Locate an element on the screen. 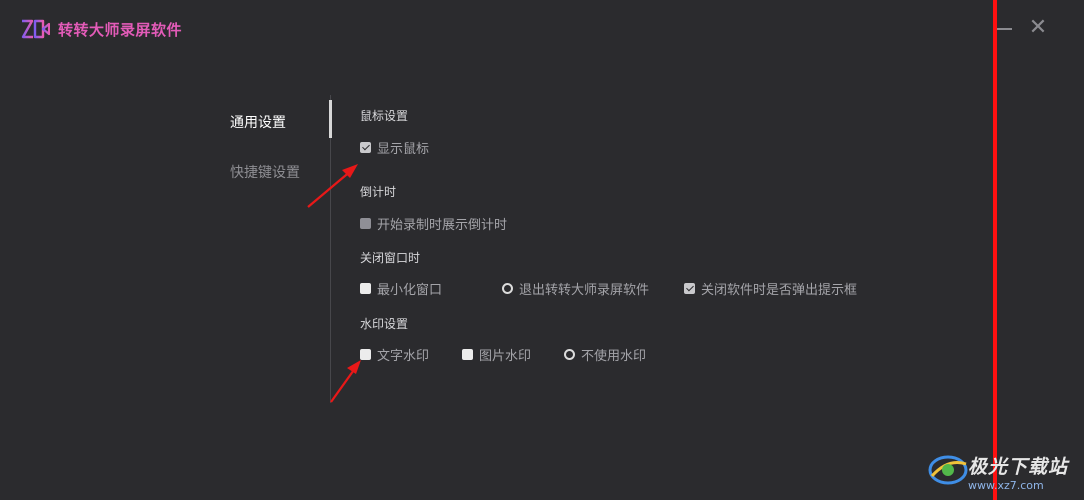 Image resolution: width=1084 pixels, height=500 pixels. site-watermark-url: www.xz7.com is located at coordinates (1006, 485).